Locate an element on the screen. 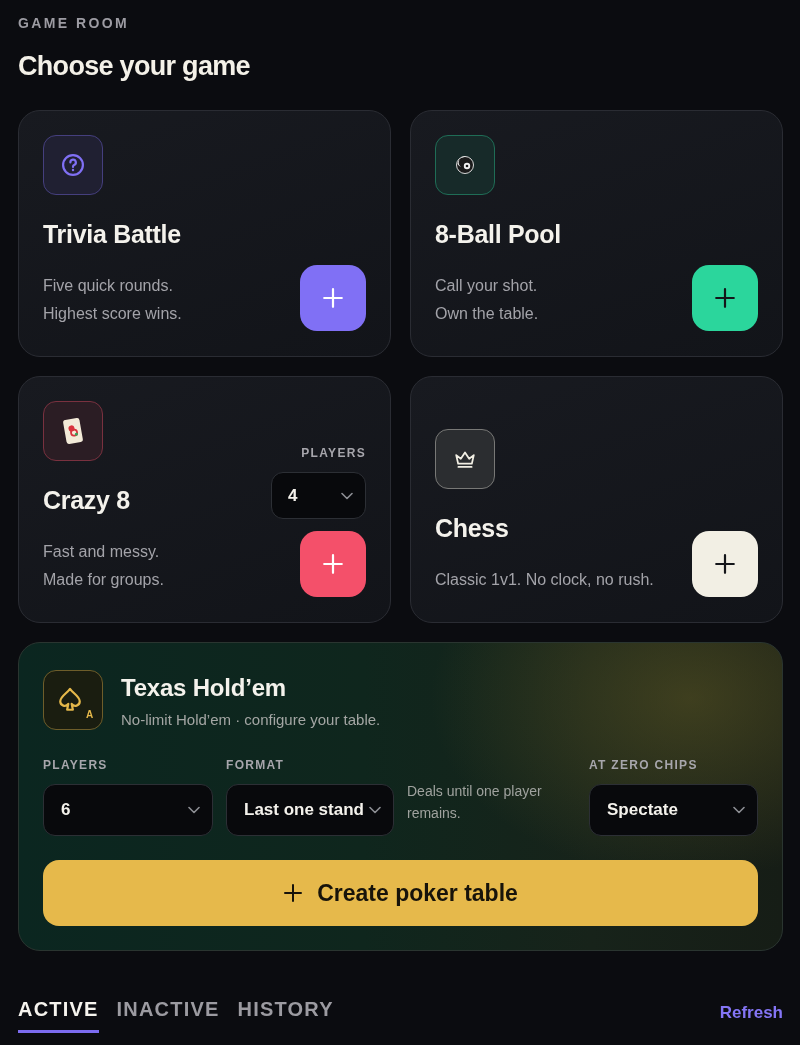  tab: HISTORY is located at coordinates (285, 1015).